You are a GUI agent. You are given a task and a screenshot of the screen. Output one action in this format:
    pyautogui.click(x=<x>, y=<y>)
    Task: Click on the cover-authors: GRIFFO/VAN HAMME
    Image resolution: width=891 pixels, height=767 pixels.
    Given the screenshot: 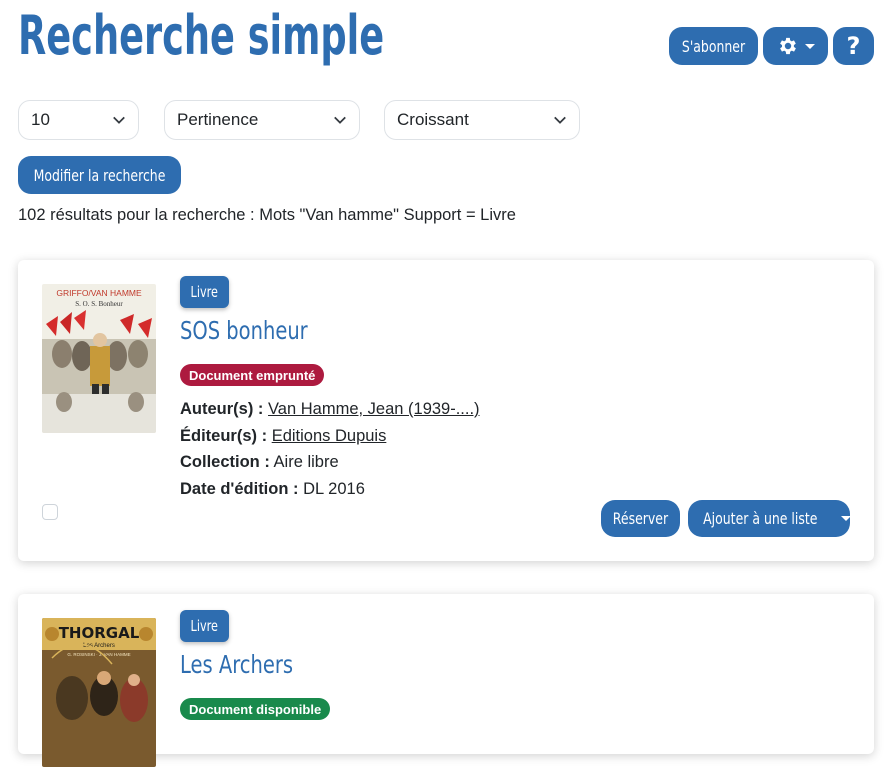 What is the action you would take?
    pyautogui.click(x=99, y=293)
    